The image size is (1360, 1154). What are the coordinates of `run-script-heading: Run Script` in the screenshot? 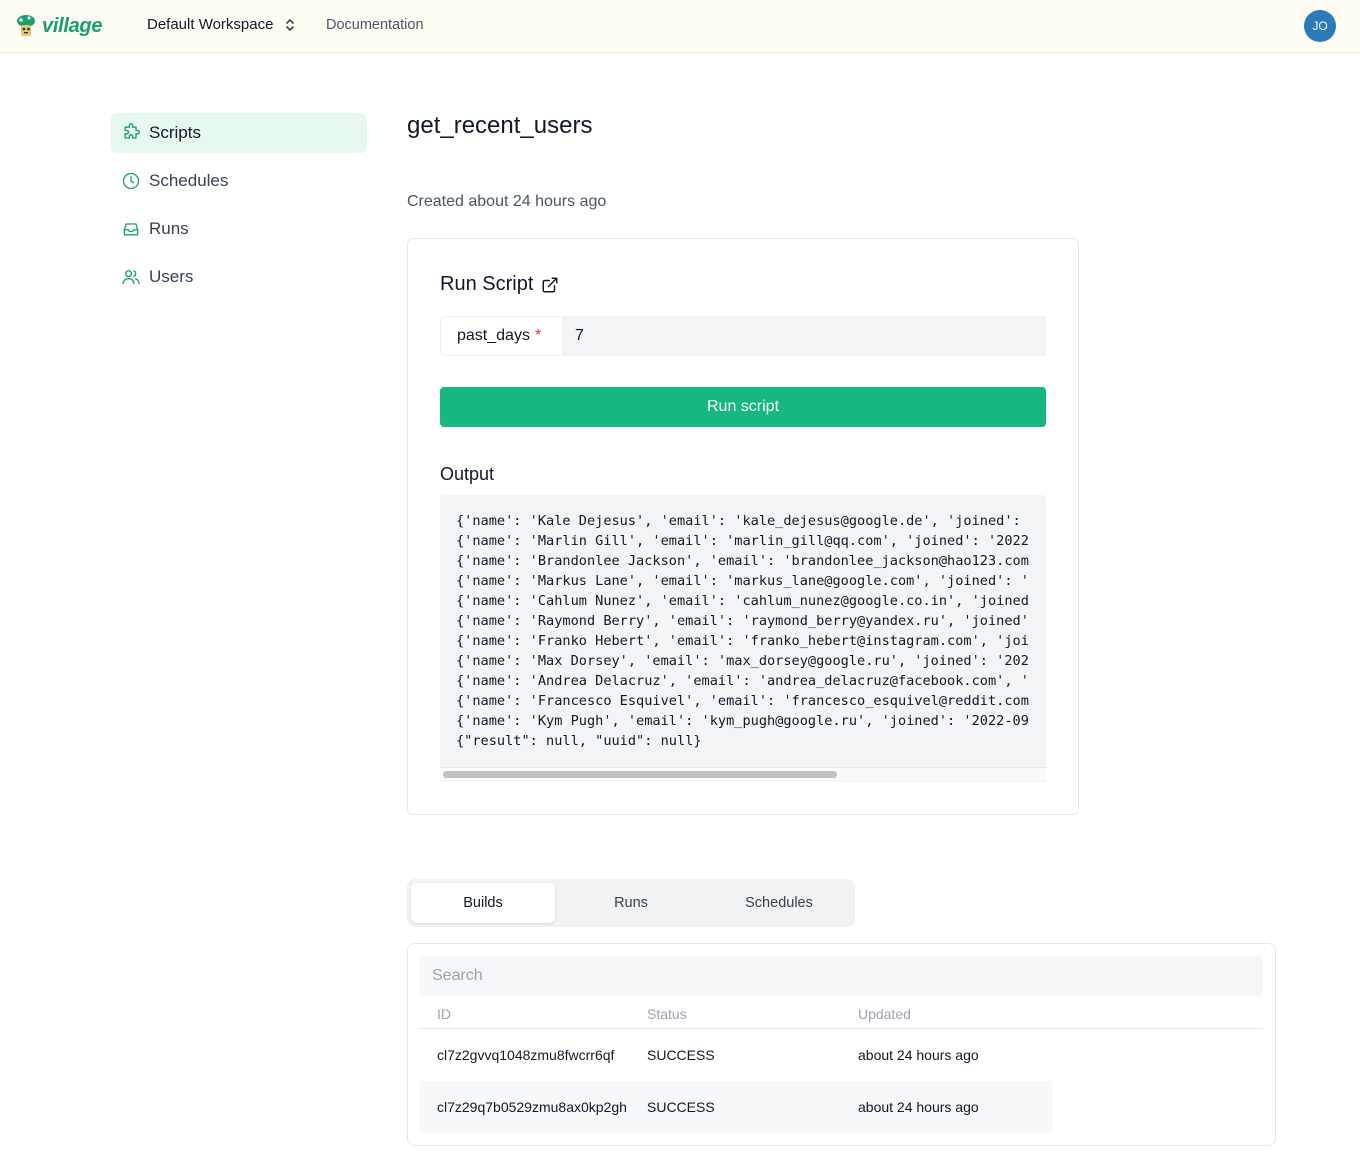 It's located at (499, 284).